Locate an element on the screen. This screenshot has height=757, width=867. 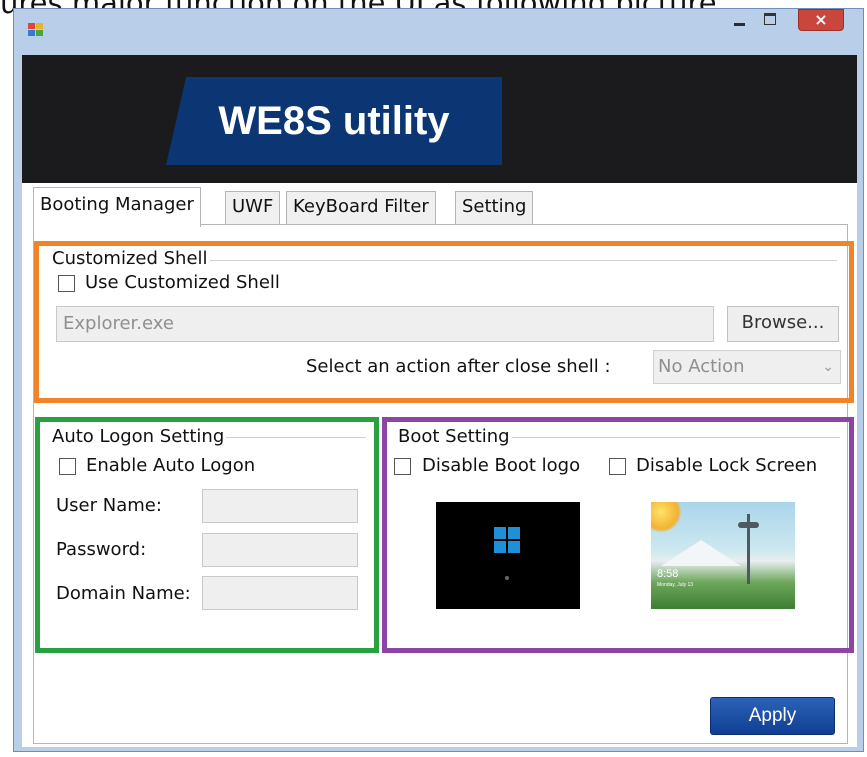
banner-title: WE8S utility is located at coordinates (334, 121).